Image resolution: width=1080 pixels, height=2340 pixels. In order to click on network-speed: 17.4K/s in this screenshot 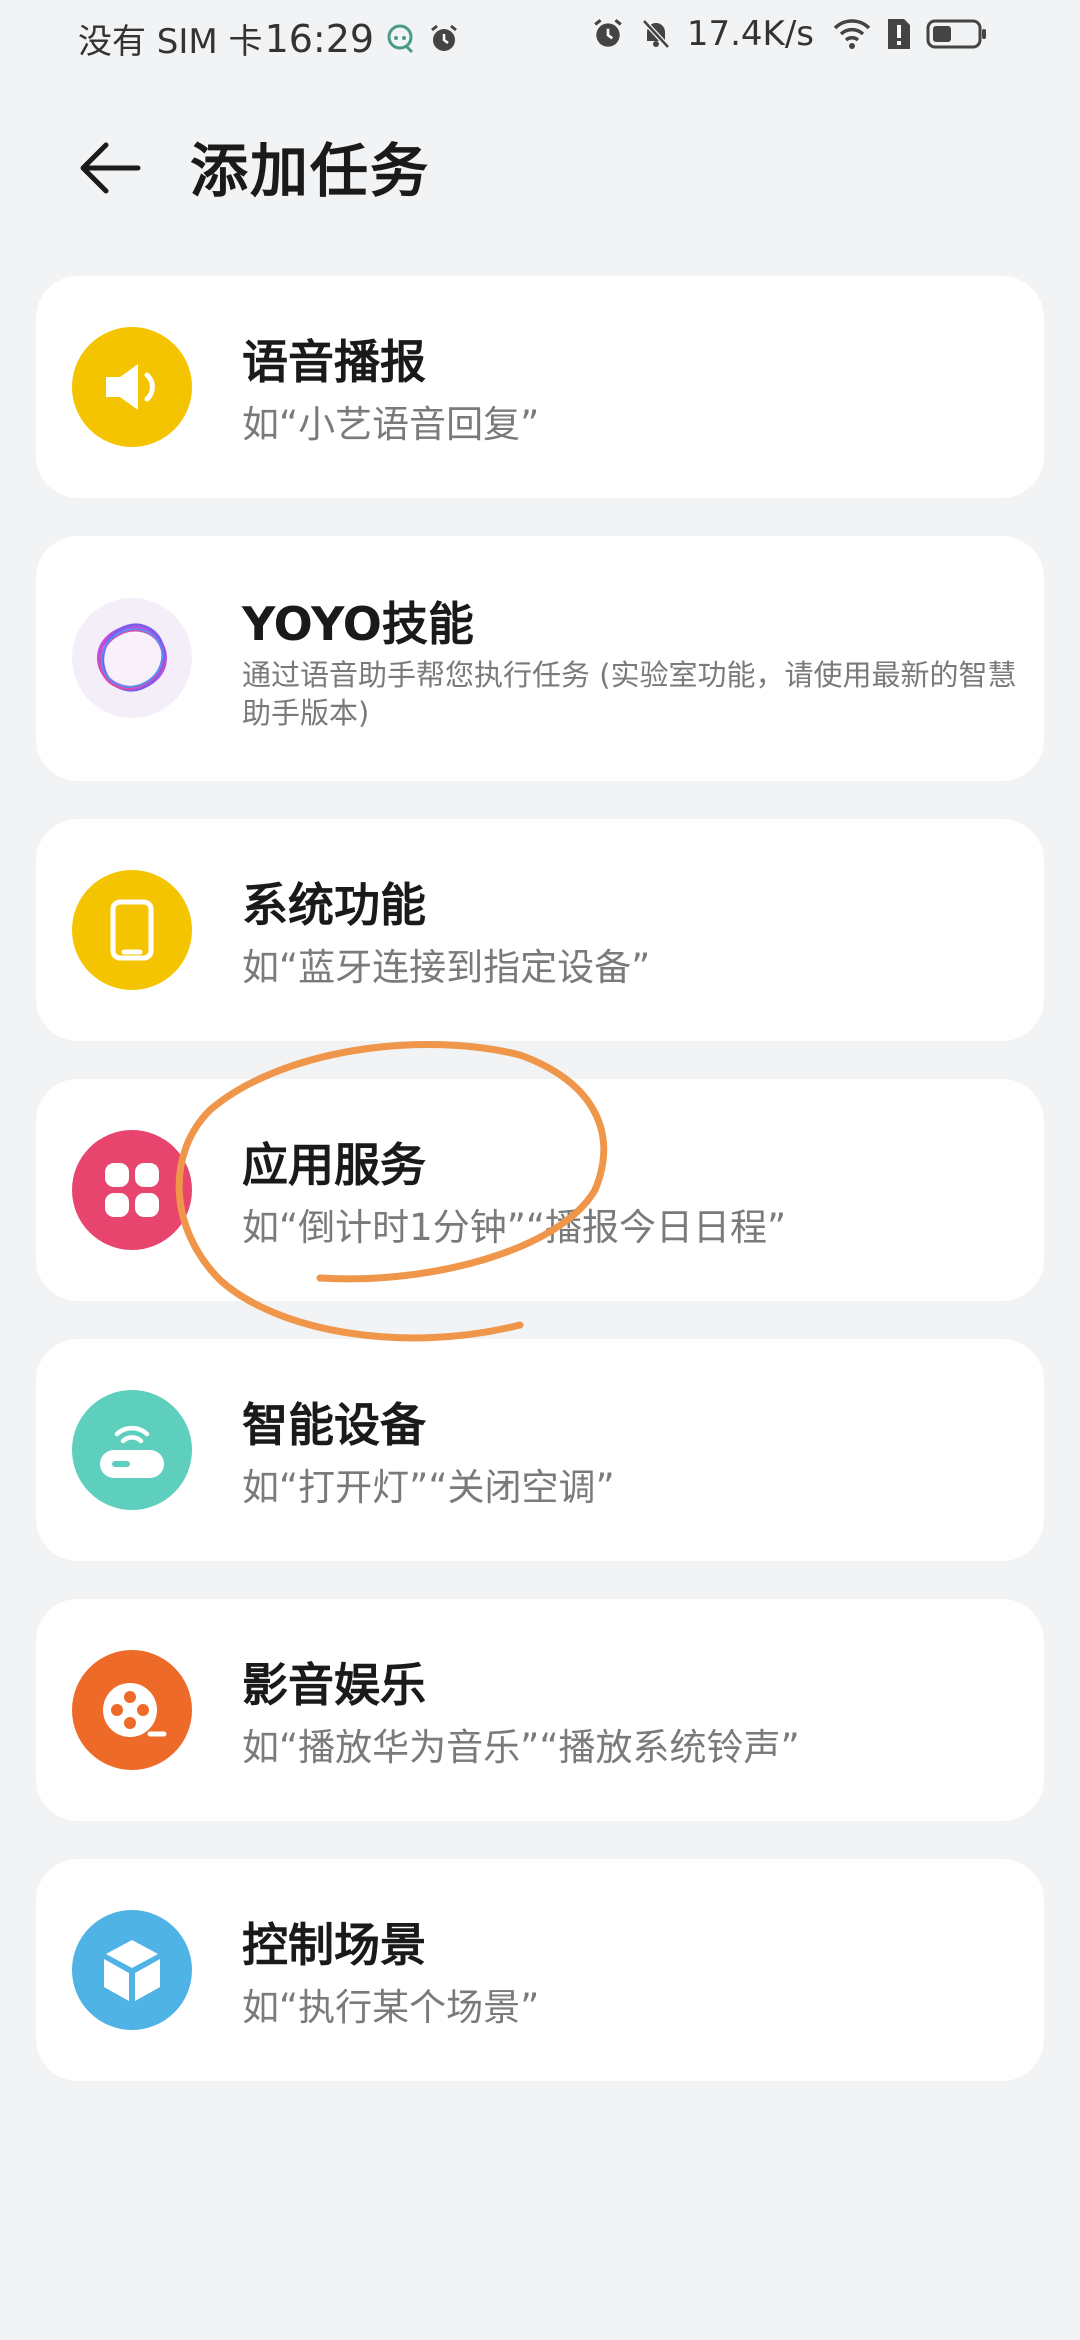, I will do `click(750, 34)`.